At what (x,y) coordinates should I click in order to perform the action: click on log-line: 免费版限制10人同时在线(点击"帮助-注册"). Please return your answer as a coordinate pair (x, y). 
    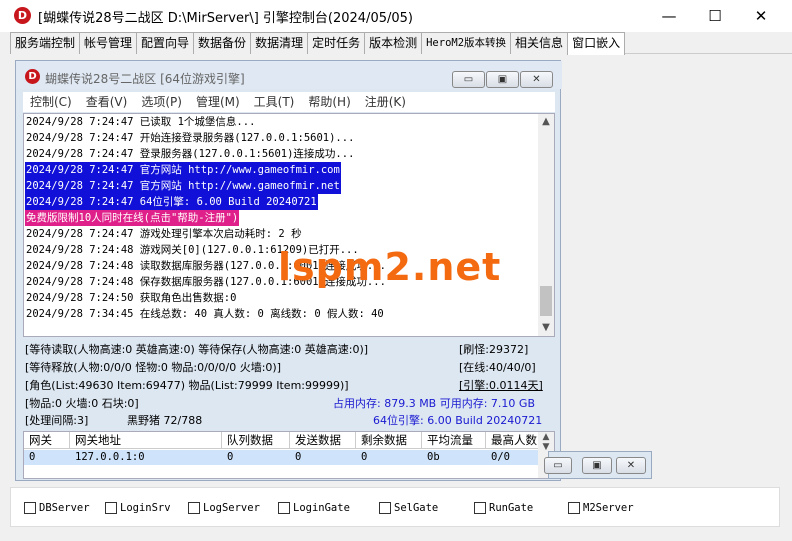
    Looking at the image, I should click on (132, 218).